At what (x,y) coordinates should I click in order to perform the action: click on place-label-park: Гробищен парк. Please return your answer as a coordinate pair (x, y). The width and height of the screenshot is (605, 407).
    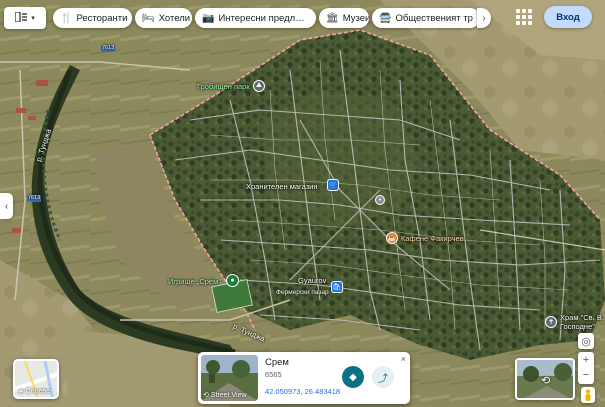
    Looking at the image, I should click on (223, 86).